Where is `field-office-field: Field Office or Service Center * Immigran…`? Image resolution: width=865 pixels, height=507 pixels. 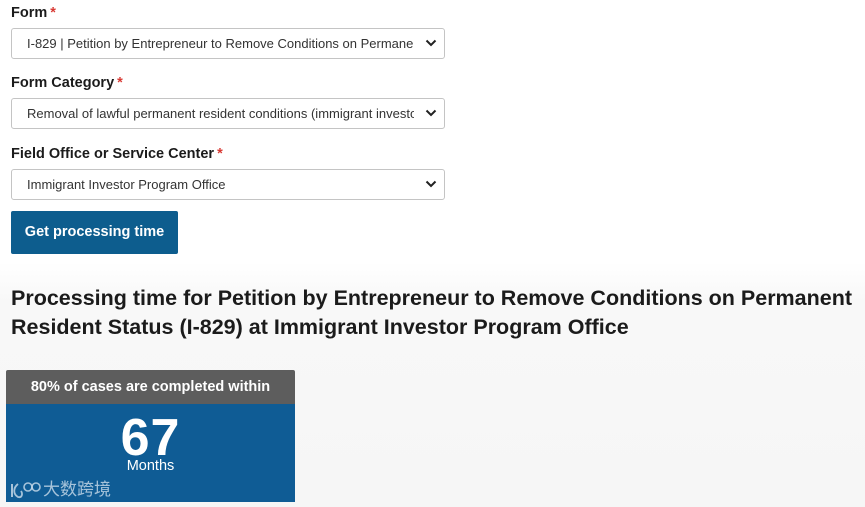 field-office-field: Field Office or Service Center * Immigran… is located at coordinates (229, 172).